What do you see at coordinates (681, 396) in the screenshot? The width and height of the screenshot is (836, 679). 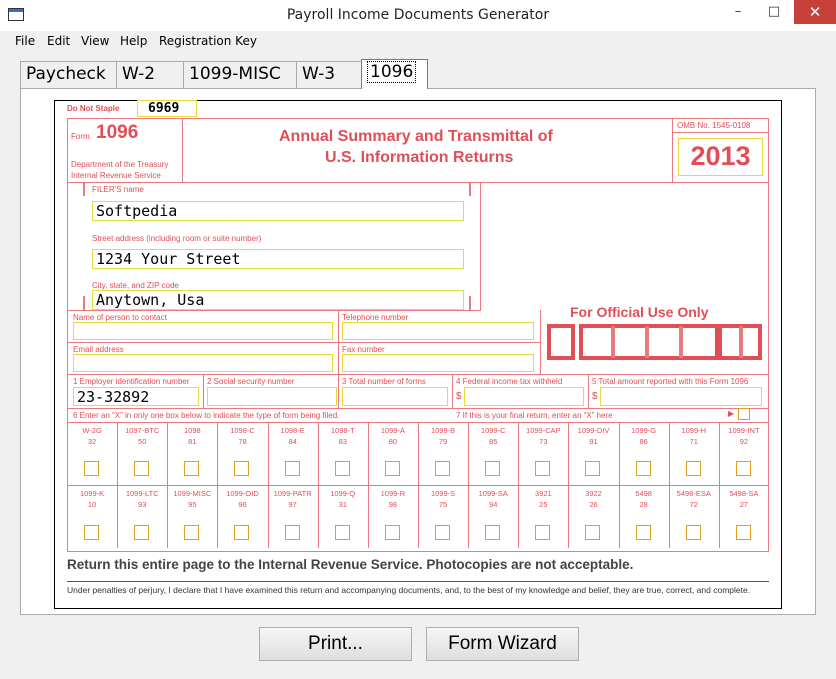 I see `total-amount-field` at bounding box center [681, 396].